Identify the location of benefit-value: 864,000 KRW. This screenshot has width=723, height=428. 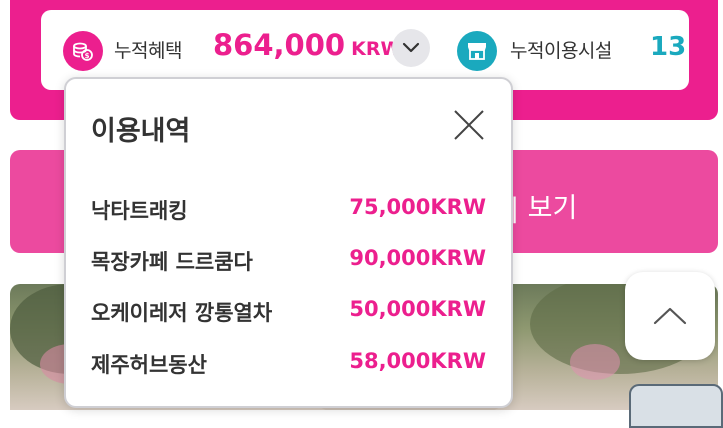
(307, 45).